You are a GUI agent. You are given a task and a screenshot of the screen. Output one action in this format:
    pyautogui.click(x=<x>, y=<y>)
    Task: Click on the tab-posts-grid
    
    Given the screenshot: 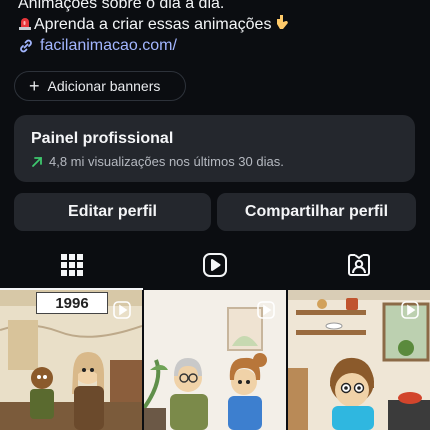 What is the action you would take?
    pyautogui.click(x=71, y=265)
    